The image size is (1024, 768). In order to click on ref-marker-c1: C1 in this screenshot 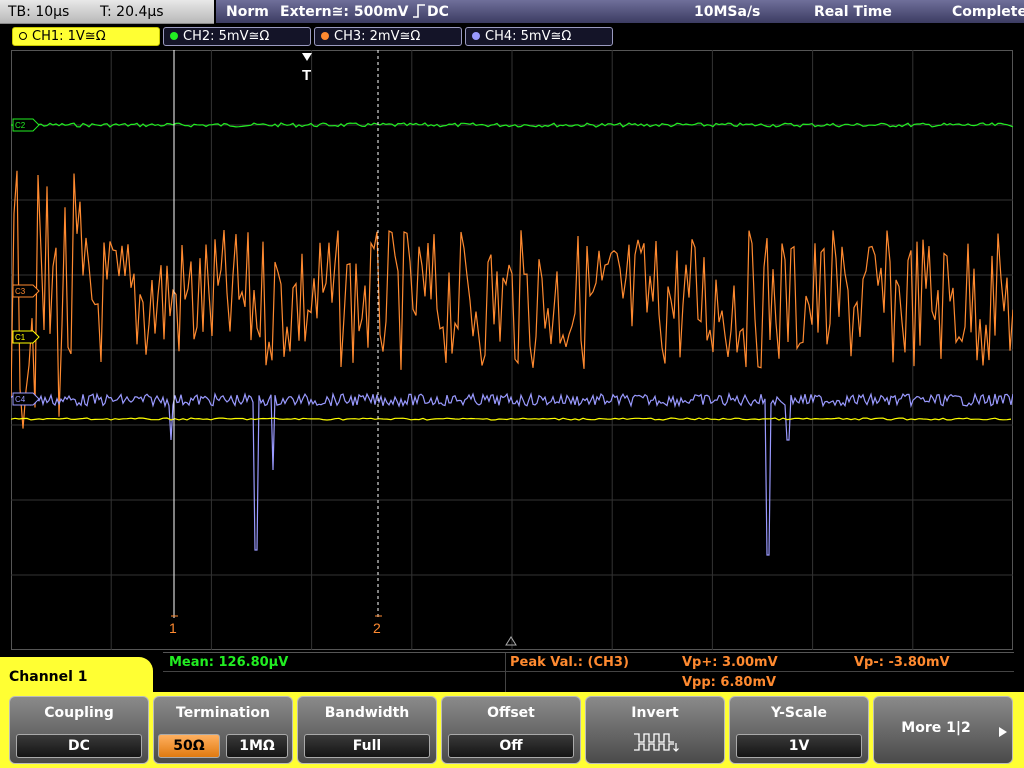, I will do `click(26, 337)`.